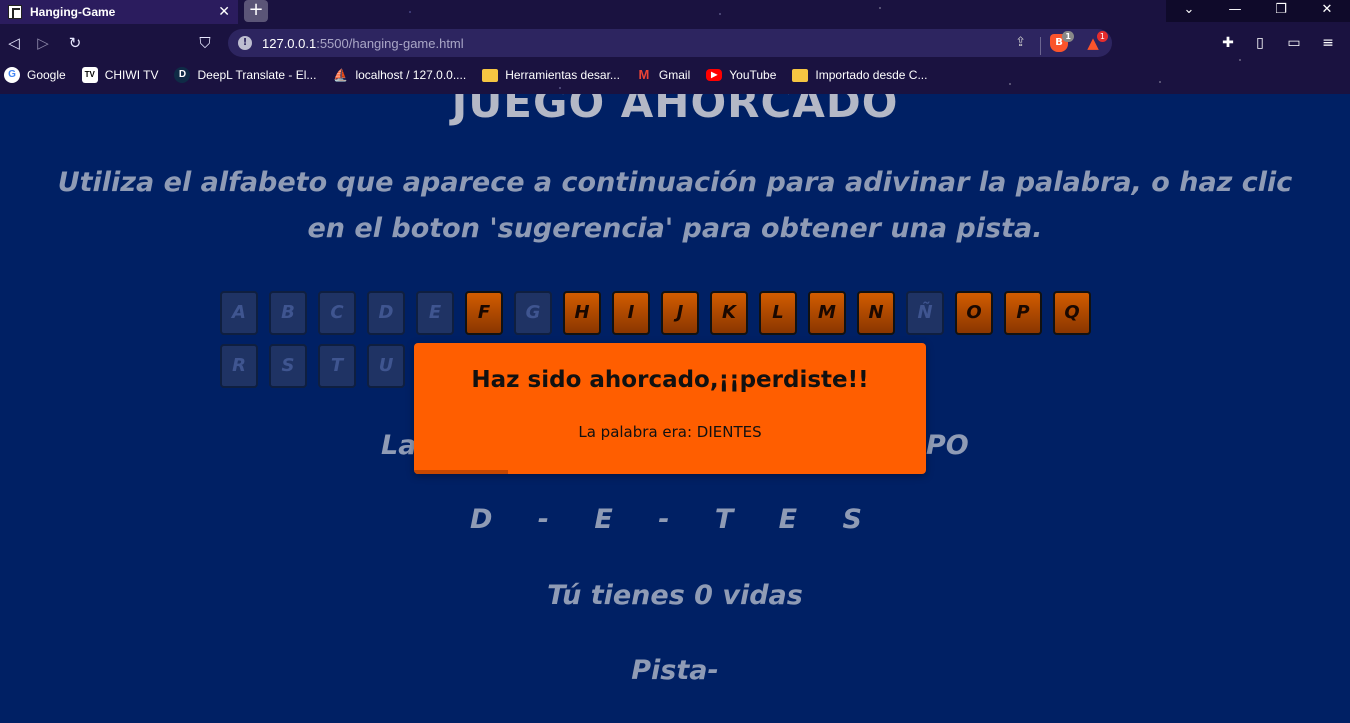 This screenshot has height=723, width=1350. What do you see at coordinates (1327, 11) in the screenshot?
I see `close-window-button: ✕` at bounding box center [1327, 11].